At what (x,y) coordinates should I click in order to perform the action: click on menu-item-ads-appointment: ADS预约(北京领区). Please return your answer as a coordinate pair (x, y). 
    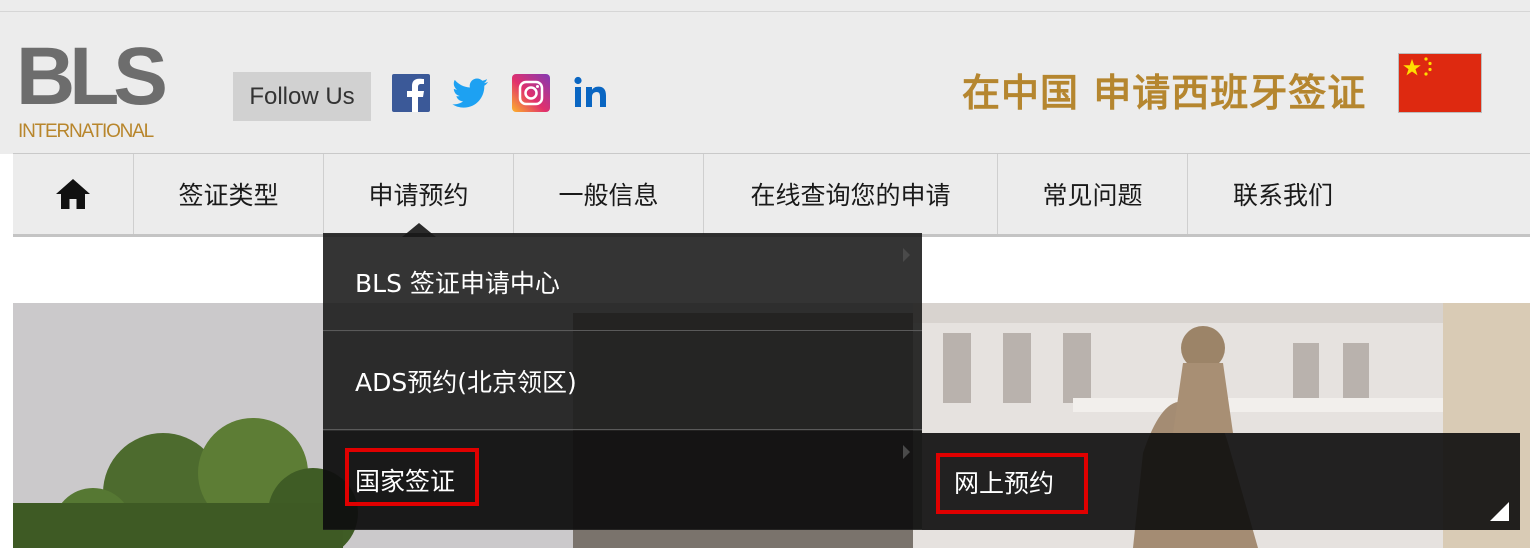
    Looking at the image, I should click on (622, 381).